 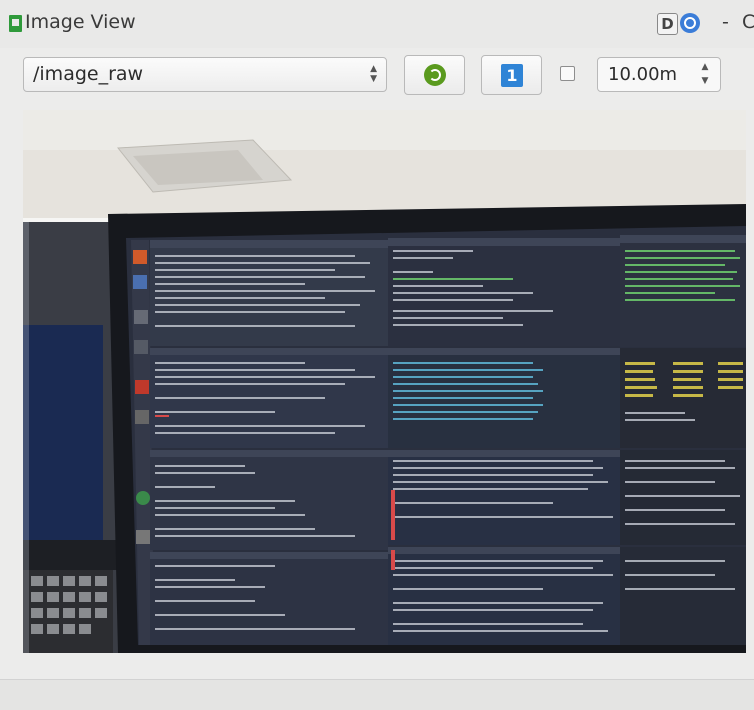 What do you see at coordinates (15, 23) in the screenshot?
I see `image-view-icon` at bounding box center [15, 23].